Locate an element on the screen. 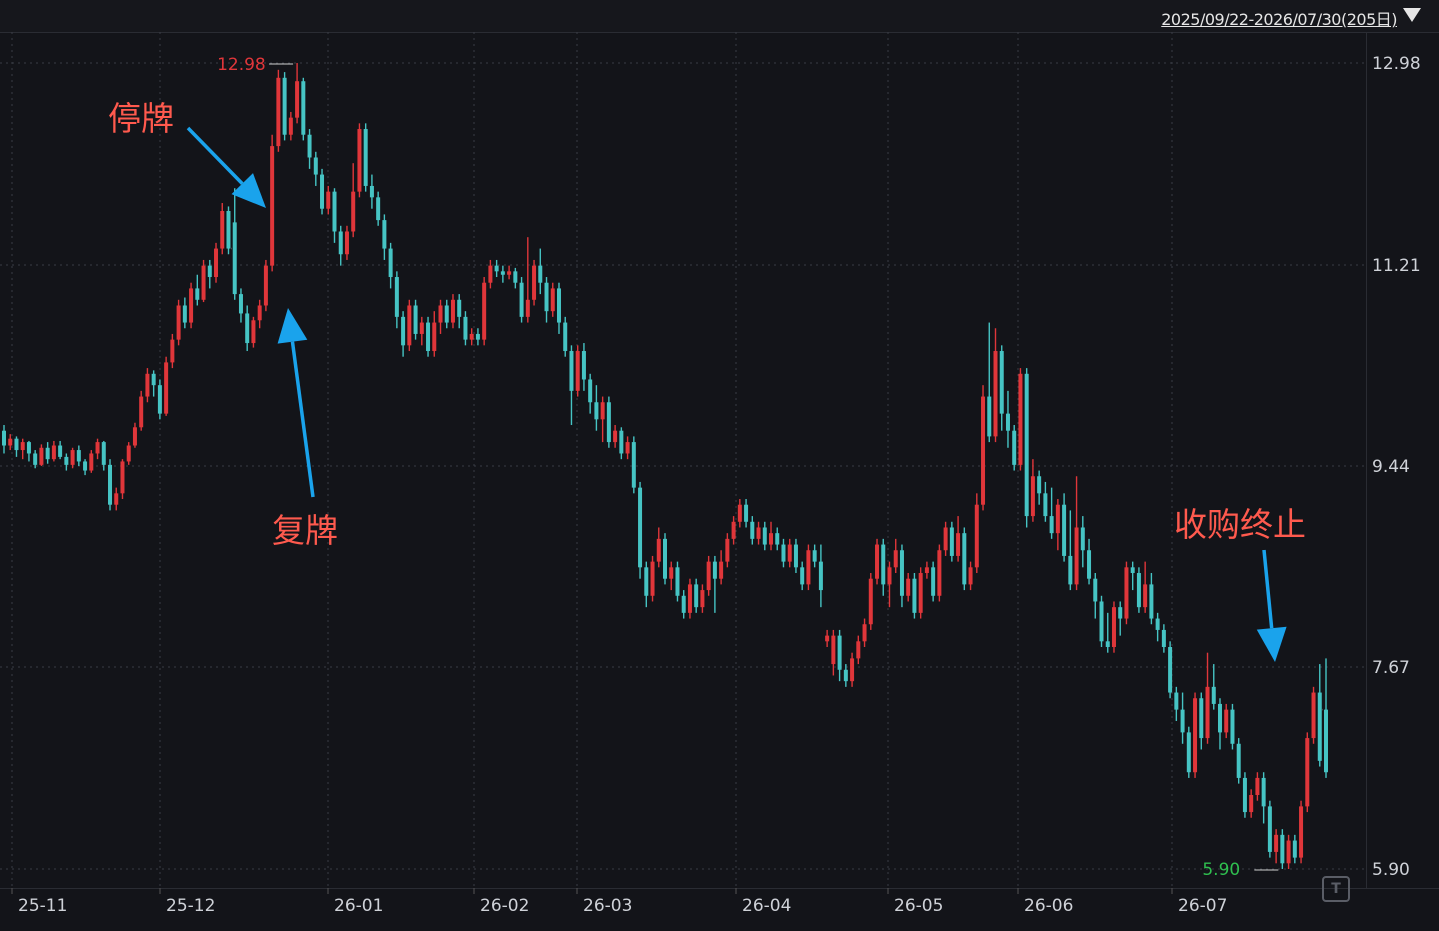 This screenshot has height=931, width=1439. annotation-label: 收购终止 is located at coordinates (1240, 524).